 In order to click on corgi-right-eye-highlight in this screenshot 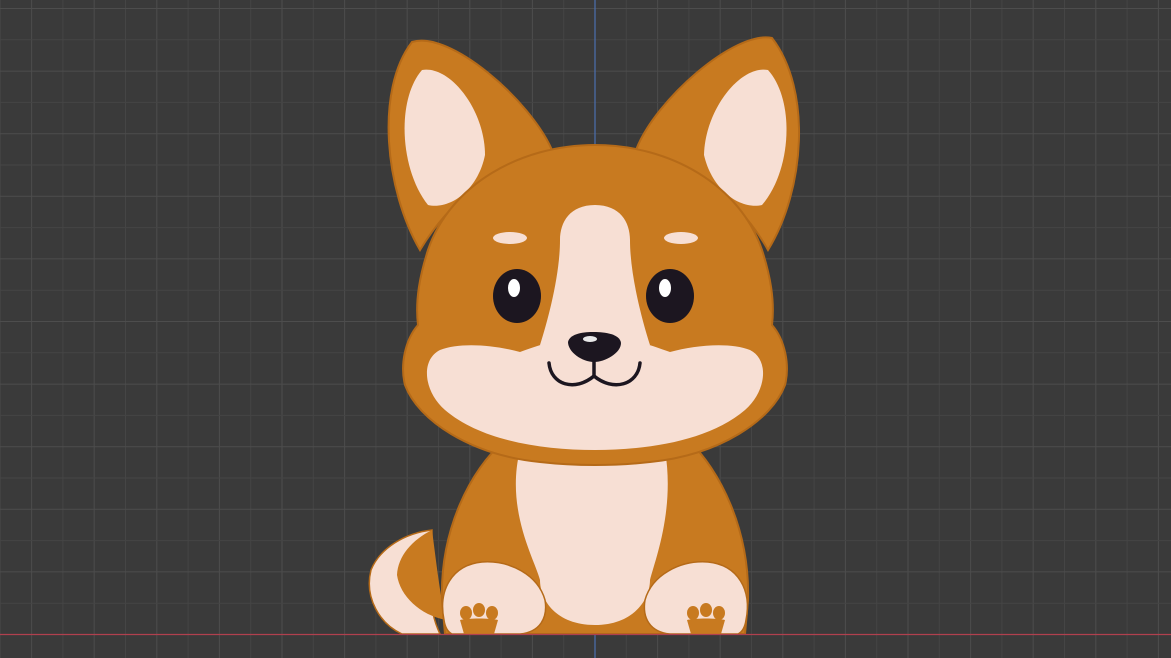, I will do `click(665, 288)`.